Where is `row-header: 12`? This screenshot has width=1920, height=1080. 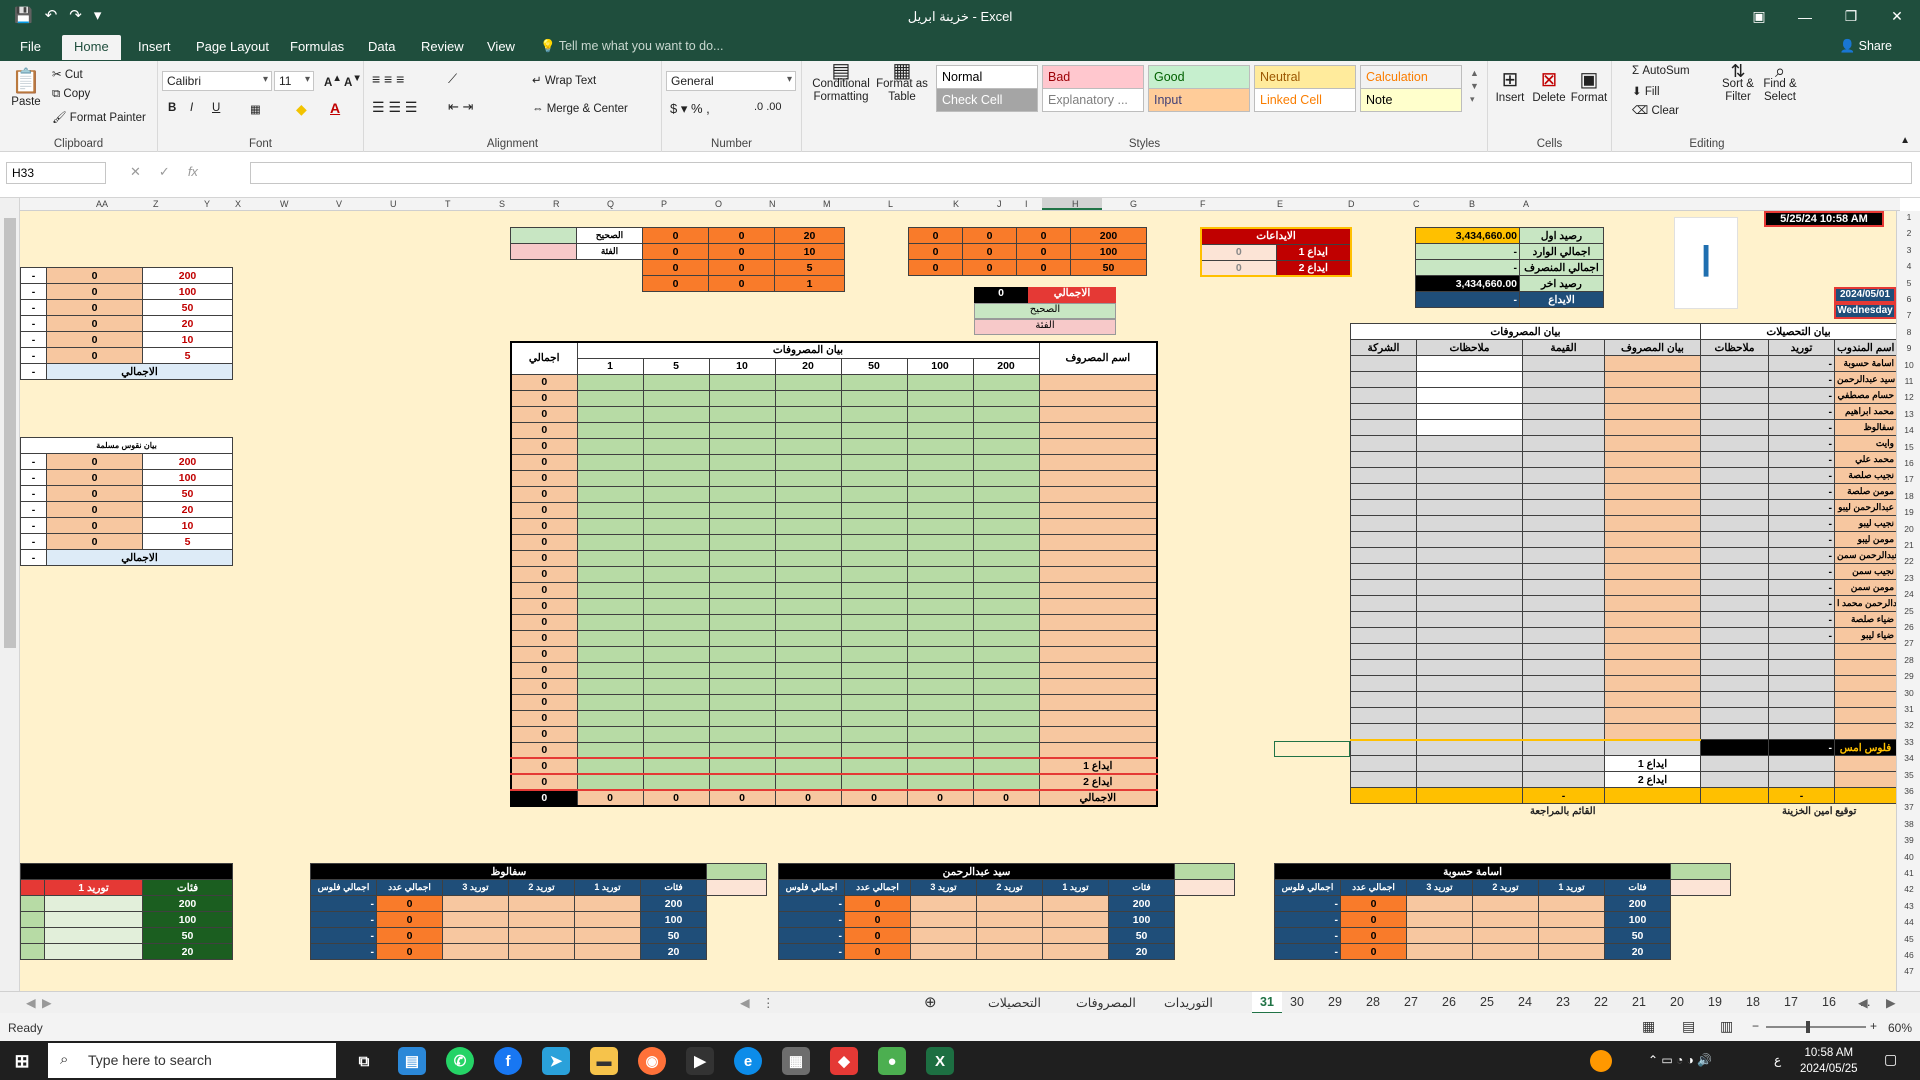
row-header: 12 is located at coordinates (1909, 397).